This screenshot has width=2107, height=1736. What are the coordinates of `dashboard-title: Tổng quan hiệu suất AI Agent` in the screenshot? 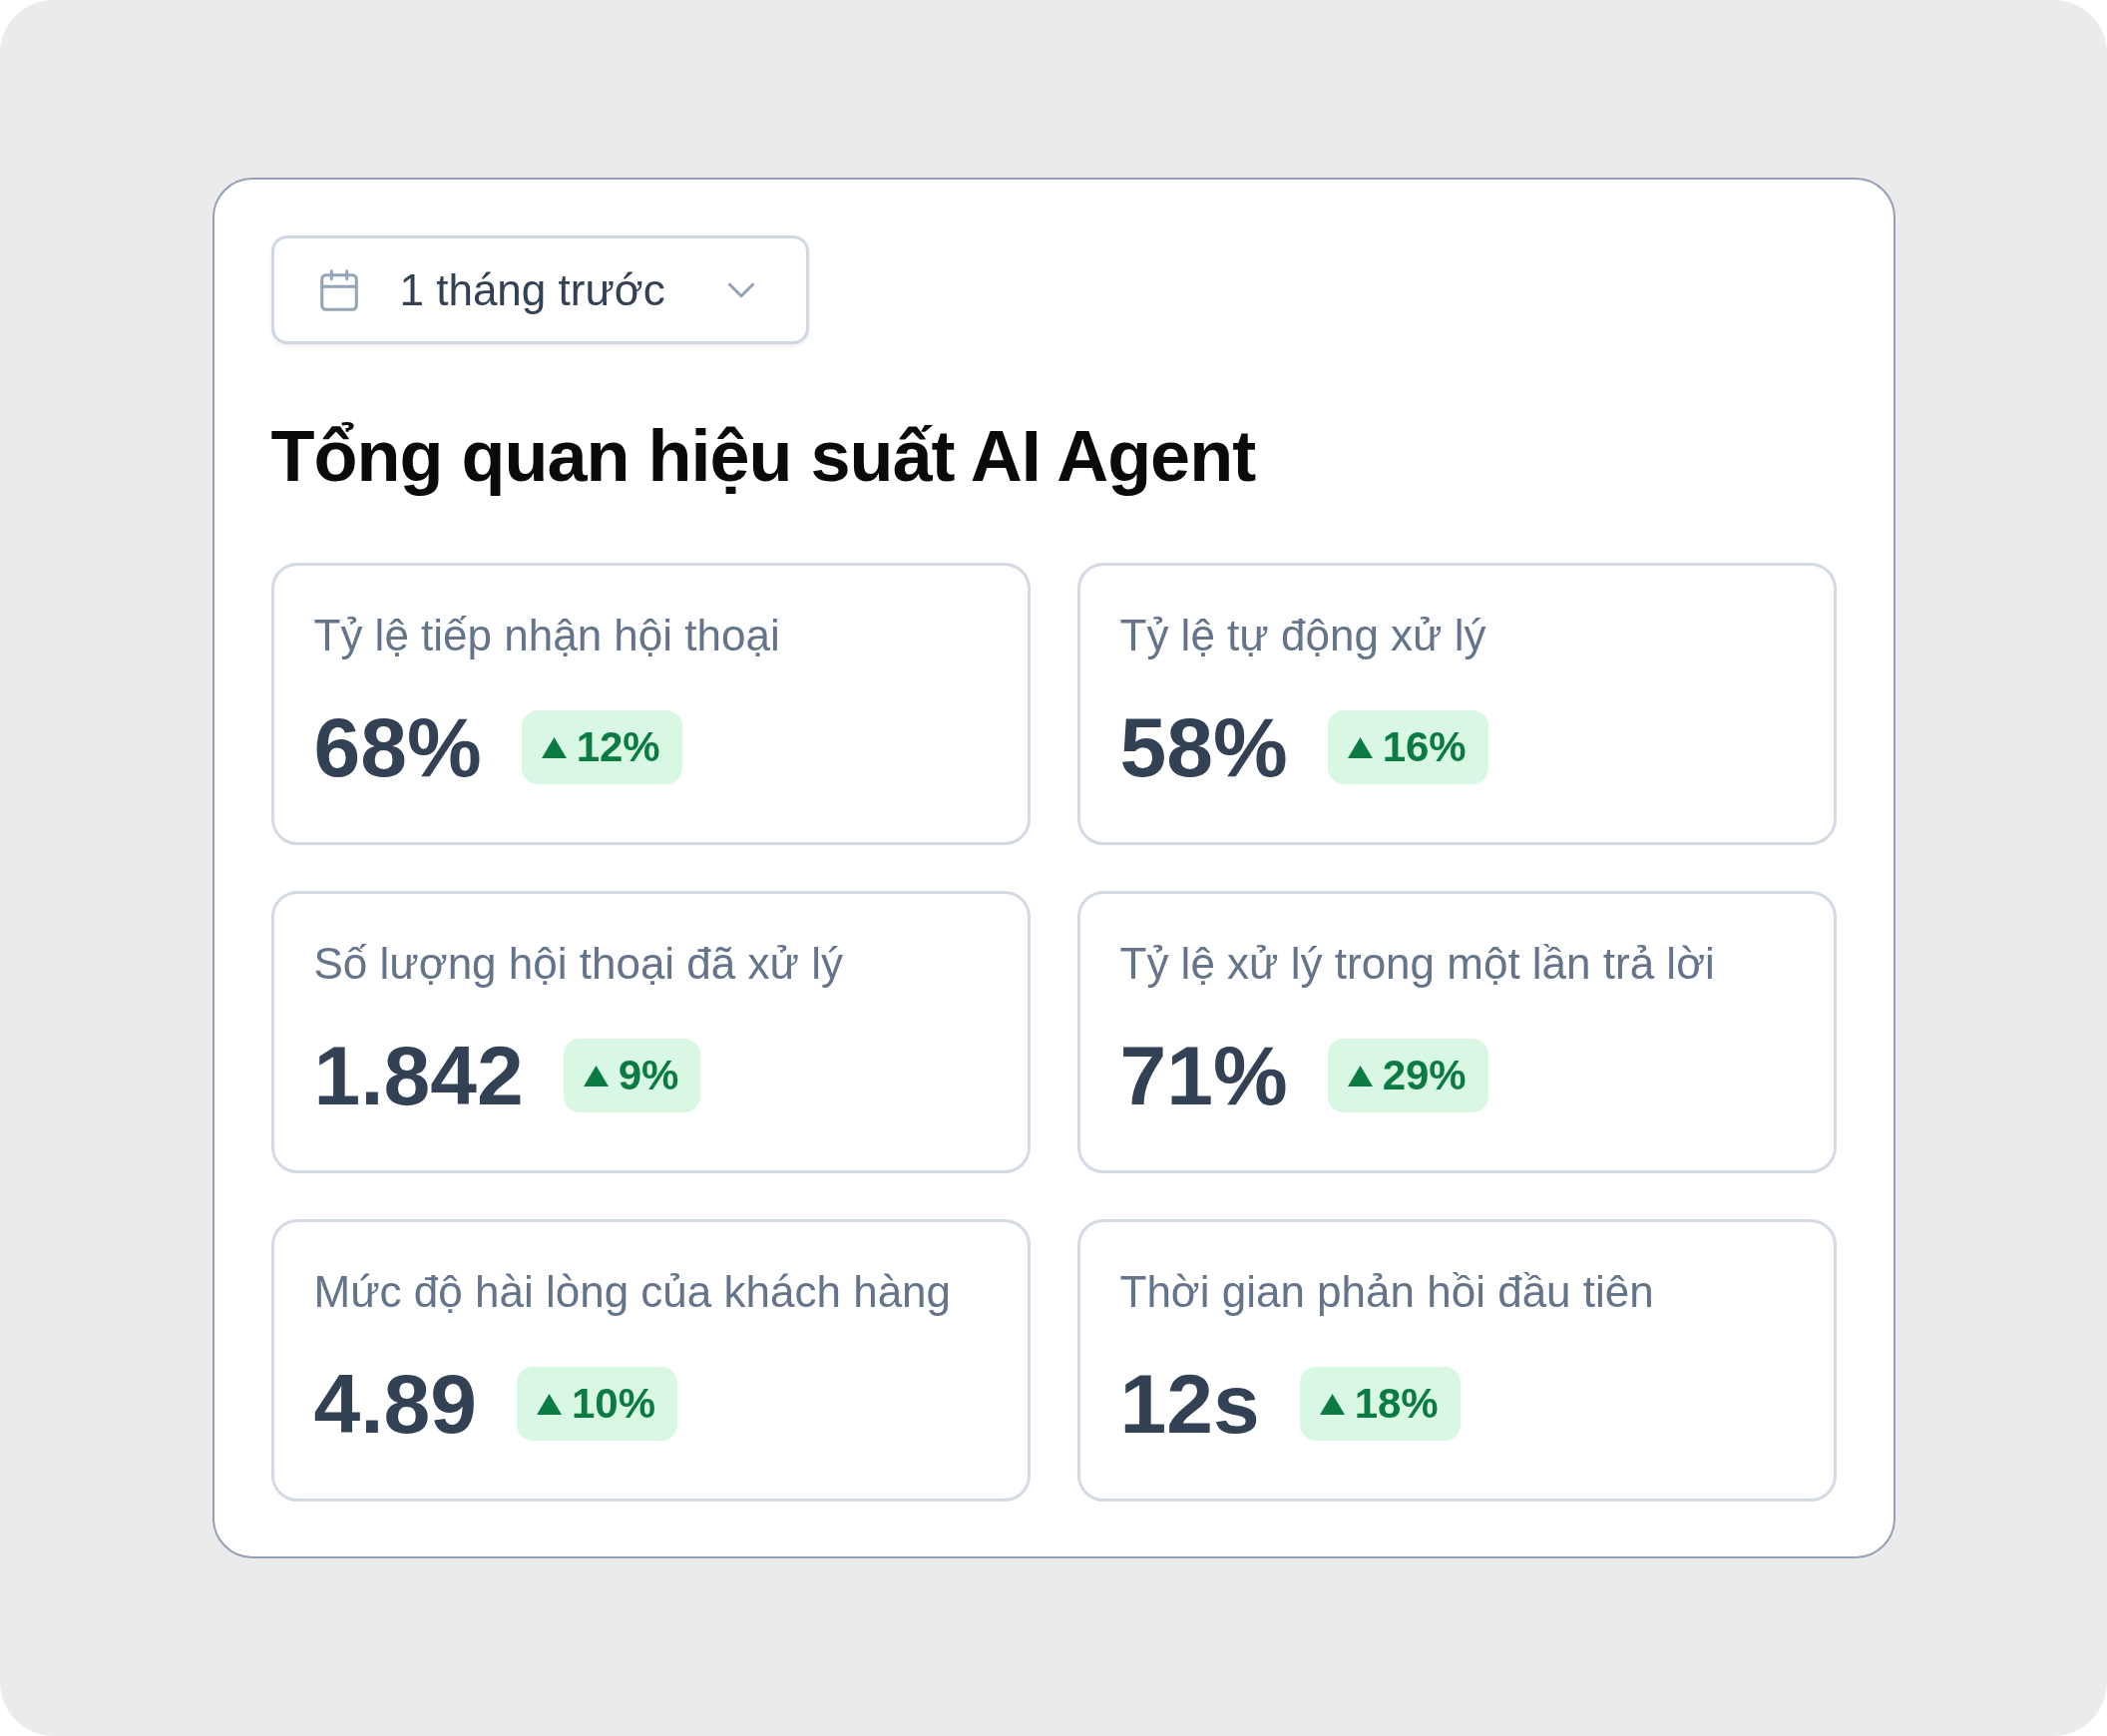 It's located at (763, 456).